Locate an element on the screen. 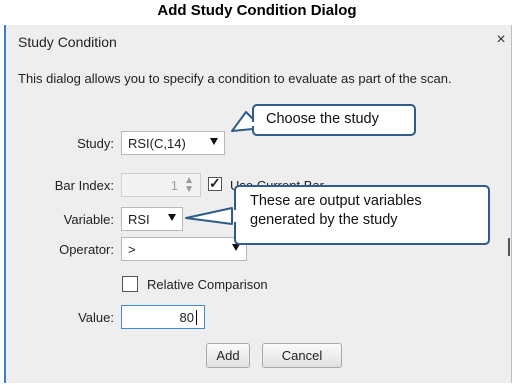 Image resolution: width=514 pixels, height=385 pixels. use-current-bar-checkbox: ✓ is located at coordinates (215, 183).